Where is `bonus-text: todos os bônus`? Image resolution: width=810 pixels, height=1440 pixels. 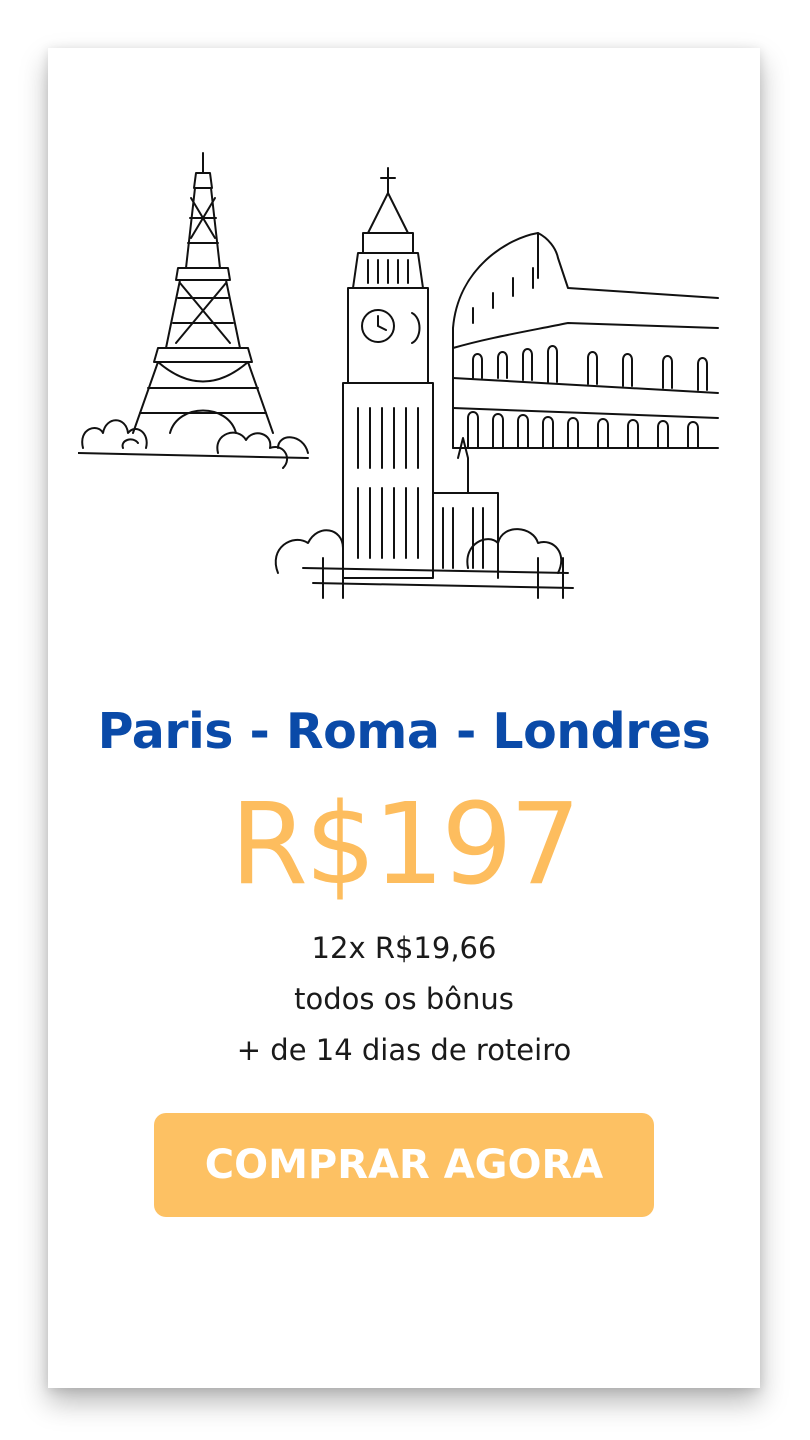
bonus-text: todos os bônus is located at coordinates (404, 999).